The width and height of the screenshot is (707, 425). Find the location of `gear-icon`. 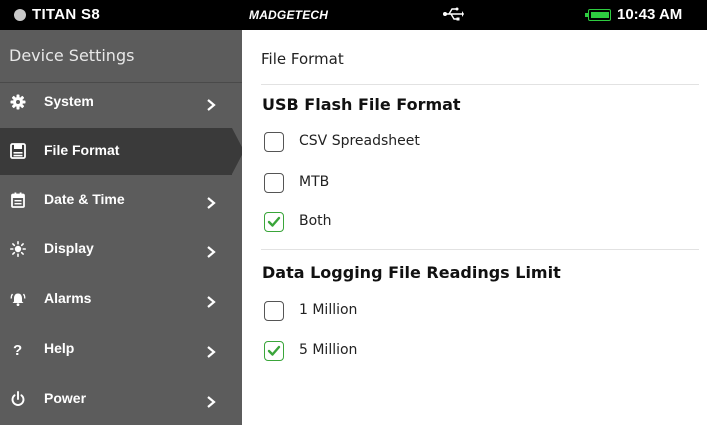

gear-icon is located at coordinates (18, 102).